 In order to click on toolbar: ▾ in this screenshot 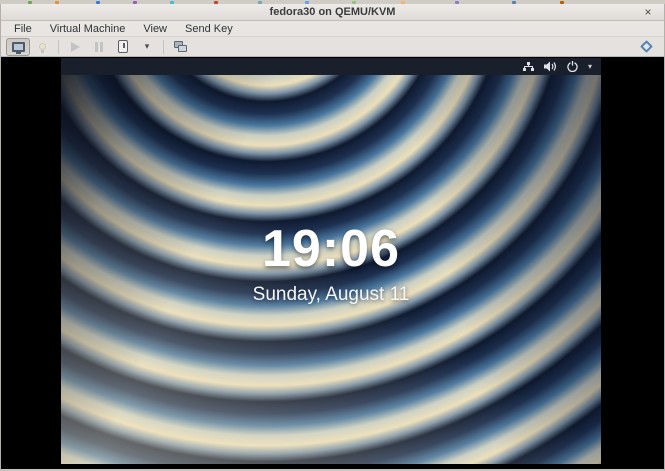, I will do `click(332, 47)`.